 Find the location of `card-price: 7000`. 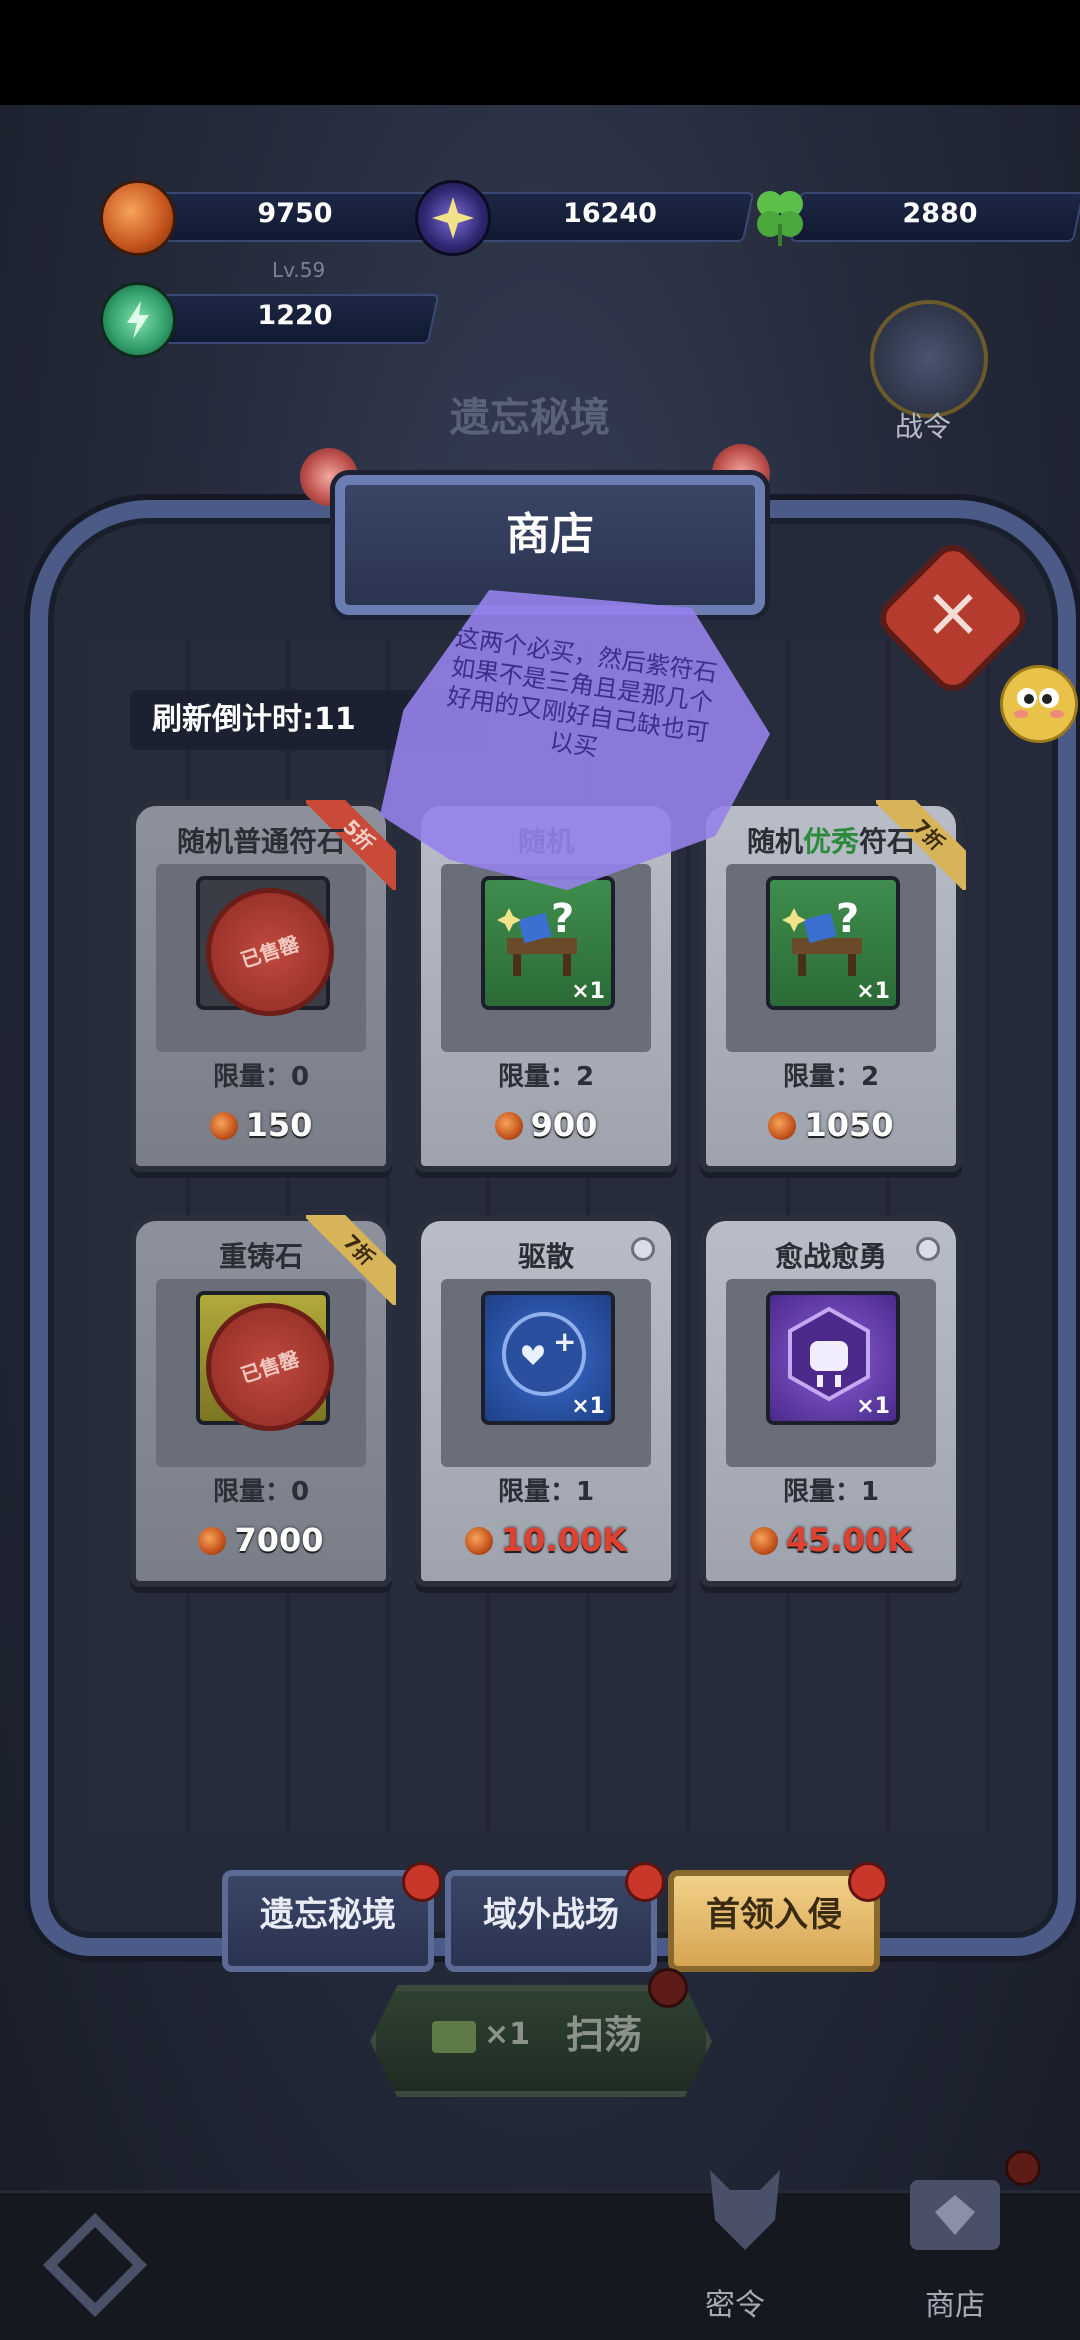

card-price: 7000 is located at coordinates (261, 1540).